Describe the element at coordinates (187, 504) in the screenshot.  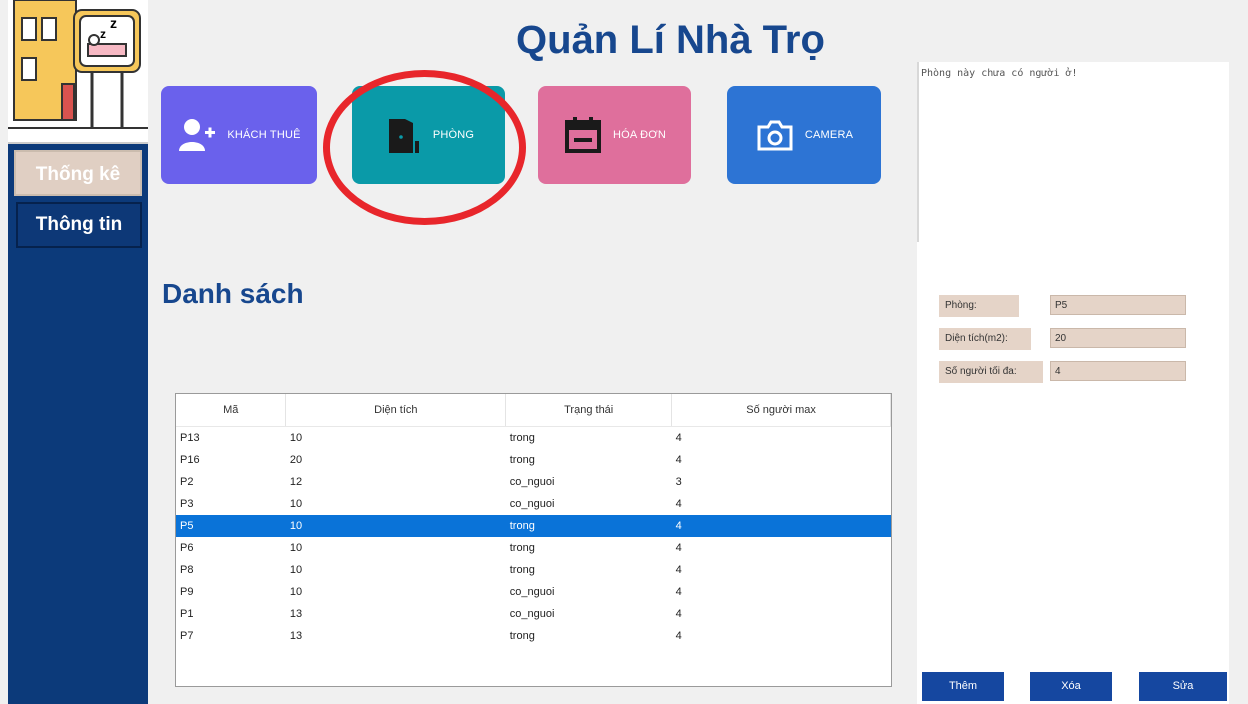
I see `cell-ma: P3` at that location.